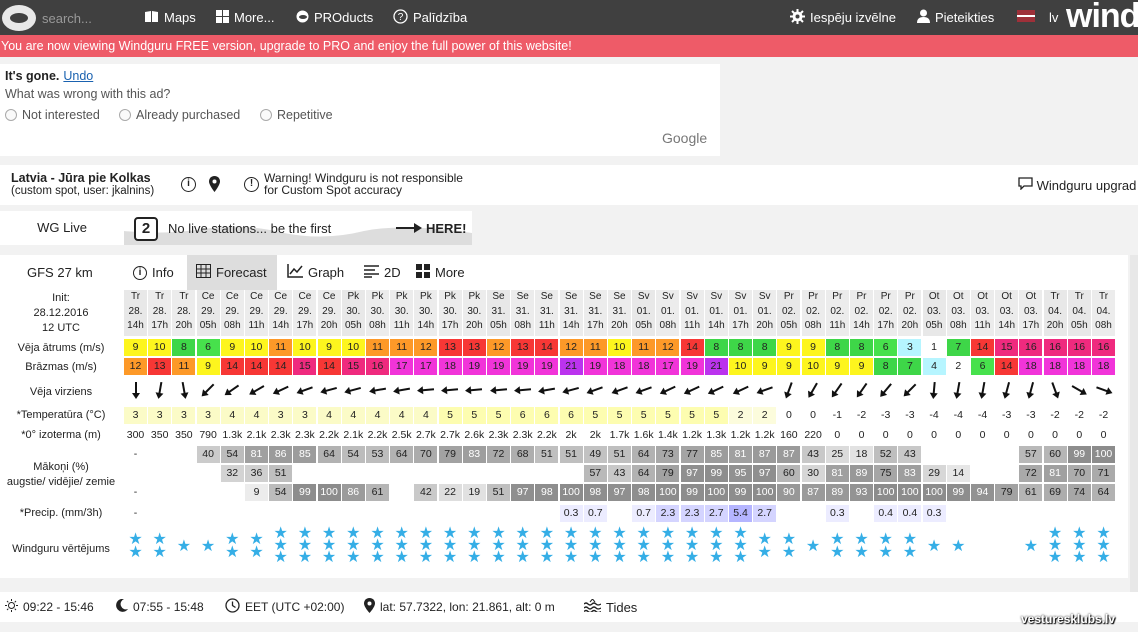 Image resolution: width=1138 pixels, height=632 pixels. What do you see at coordinates (382, 272) in the screenshot?
I see `tab-2d: 2D` at bounding box center [382, 272].